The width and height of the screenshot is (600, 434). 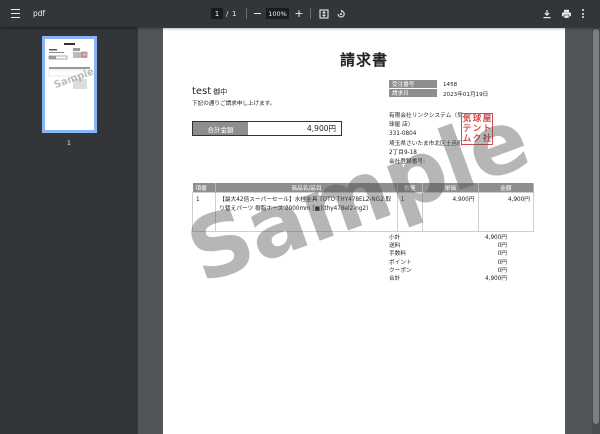 I want to click on rotate-button, so click(x=341, y=13).